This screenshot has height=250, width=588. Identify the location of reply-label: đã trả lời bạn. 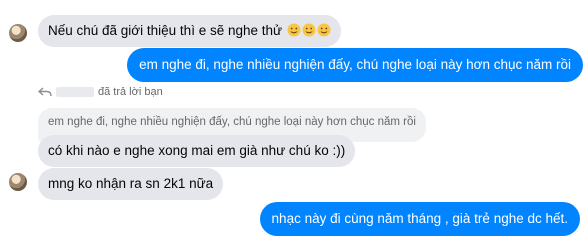
(130, 92).